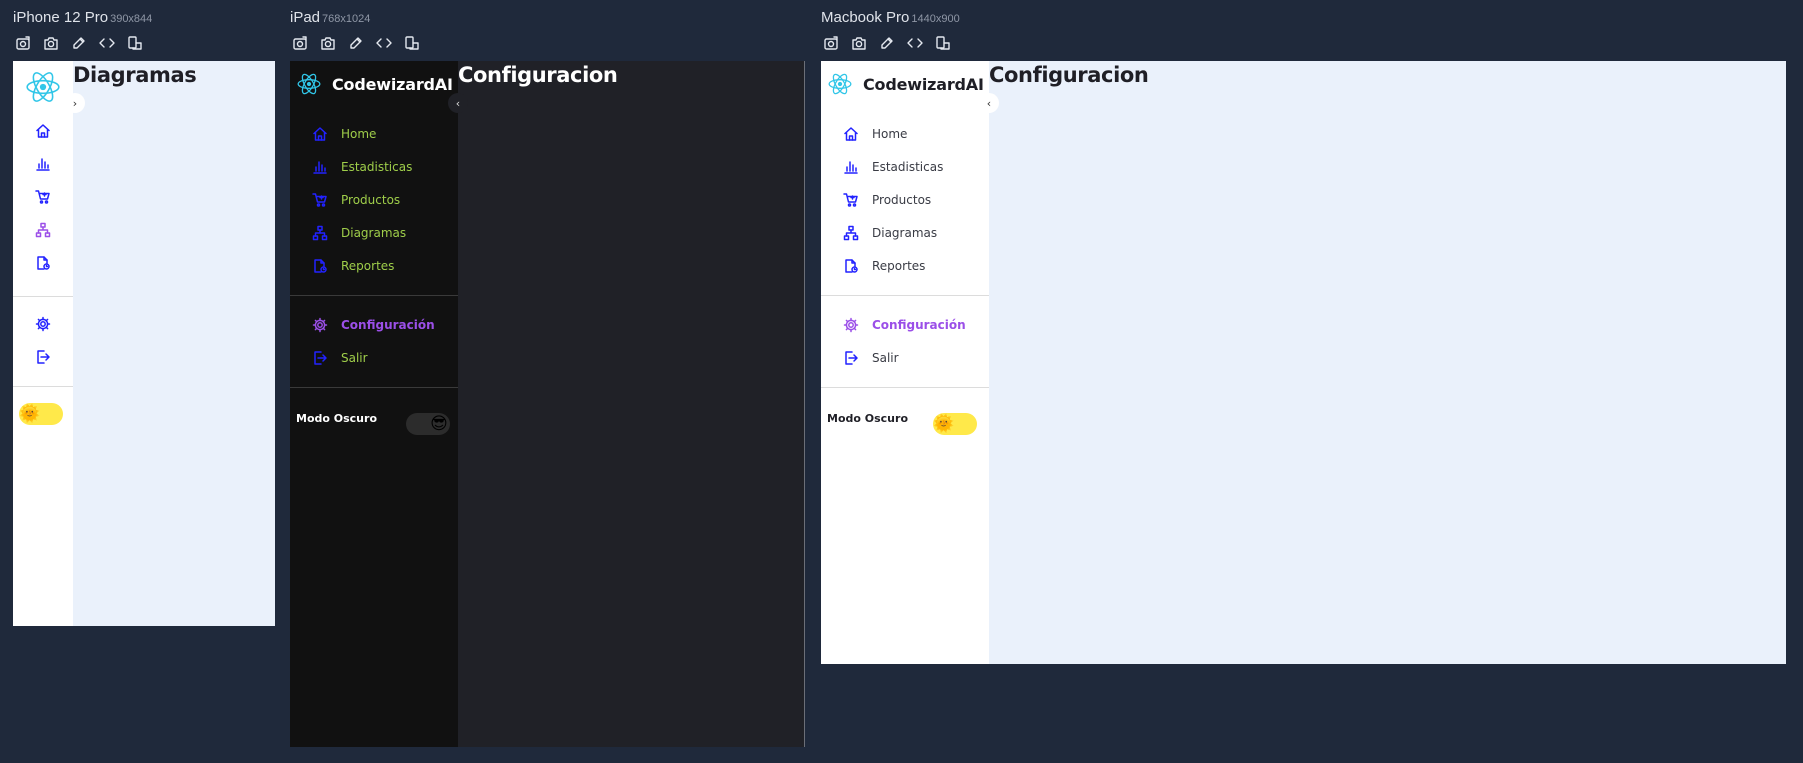 This screenshot has width=1803, height=763. I want to click on sidebar-item-estadisticas, so click(43, 163).